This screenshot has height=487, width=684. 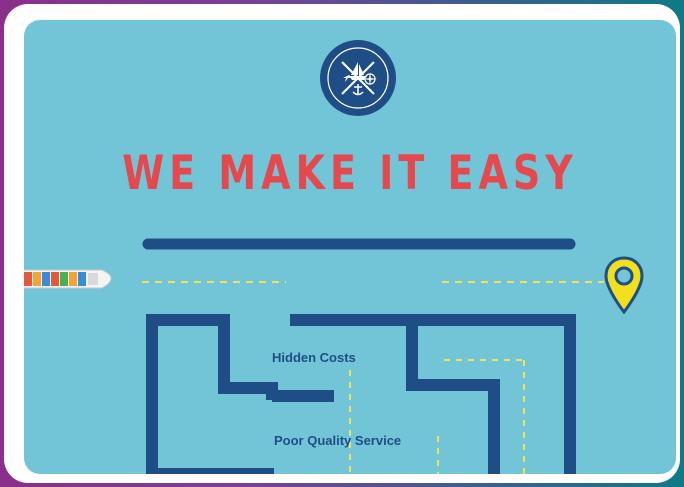 What do you see at coordinates (624, 285) in the screenshot?
I see `location-pin-icon` at bounding box center [624, 285].